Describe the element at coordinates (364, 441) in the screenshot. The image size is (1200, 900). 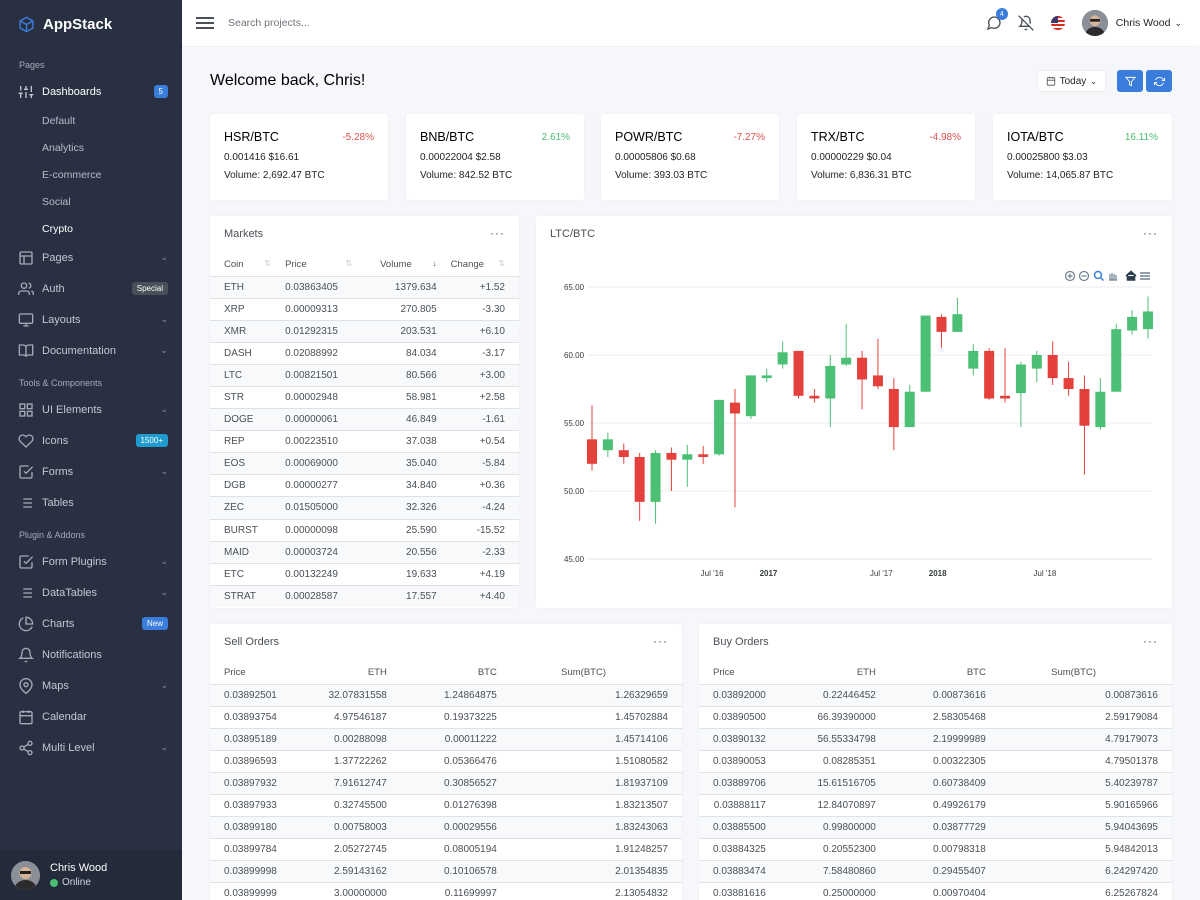
I see `table-row: REP 0.00223510 37.038 +0.54` at that location.